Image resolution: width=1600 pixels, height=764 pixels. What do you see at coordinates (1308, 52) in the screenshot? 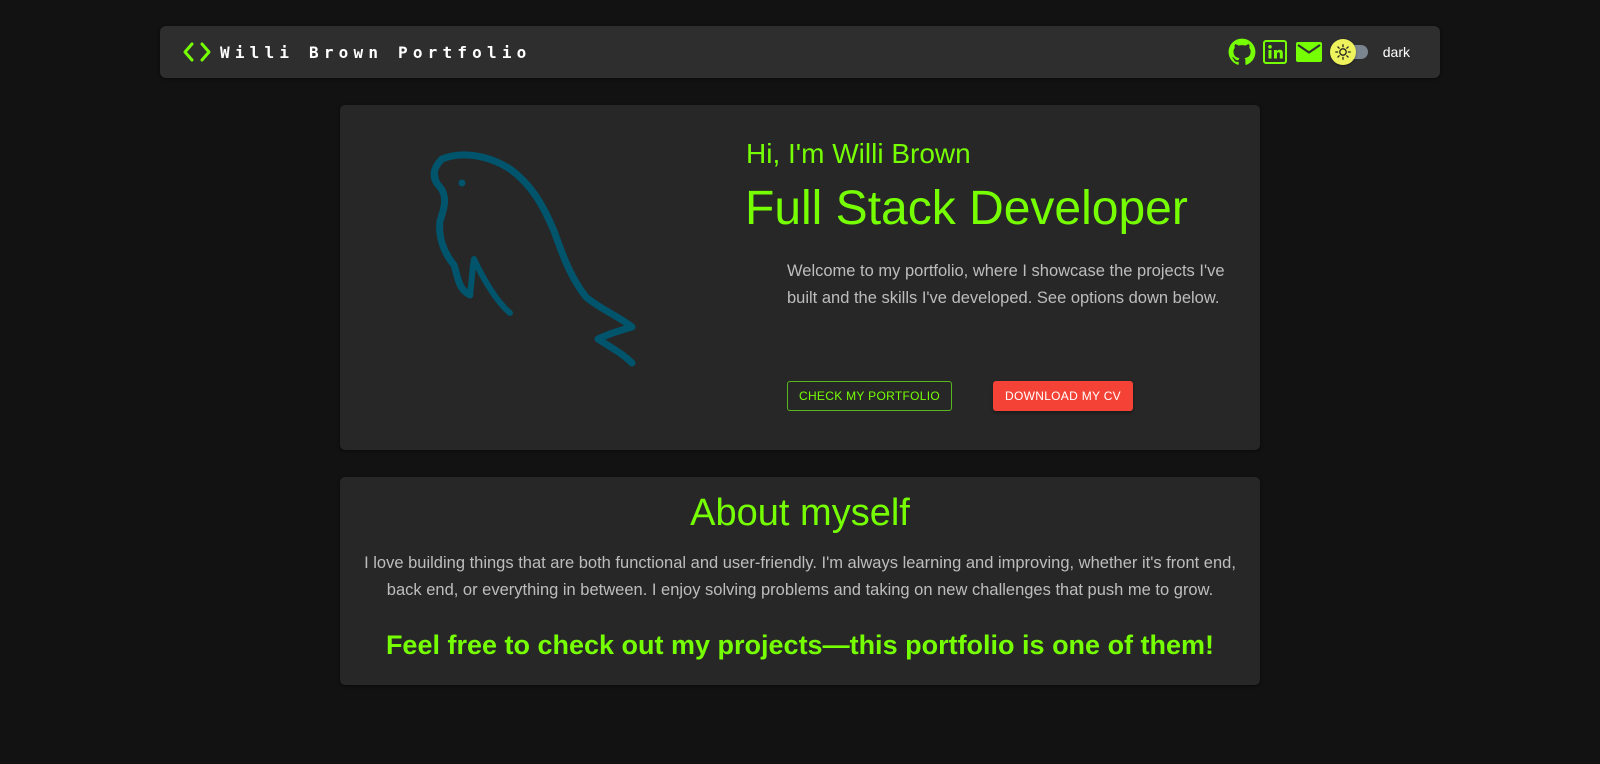
I see `mail-icon` at bounding box center [1308, 52].